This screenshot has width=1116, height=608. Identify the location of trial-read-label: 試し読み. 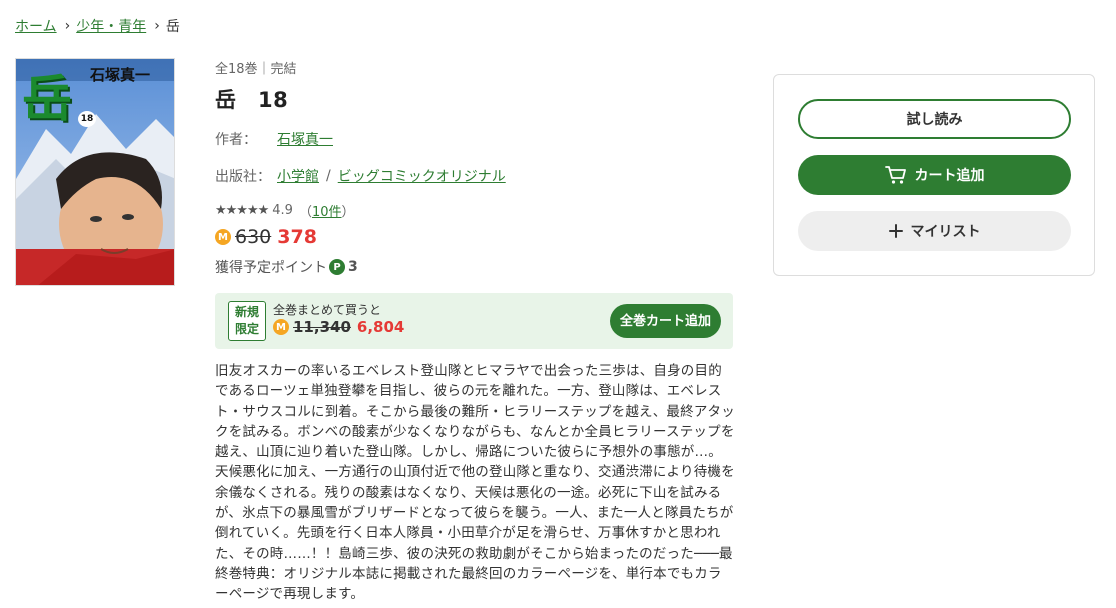
(934, 120).